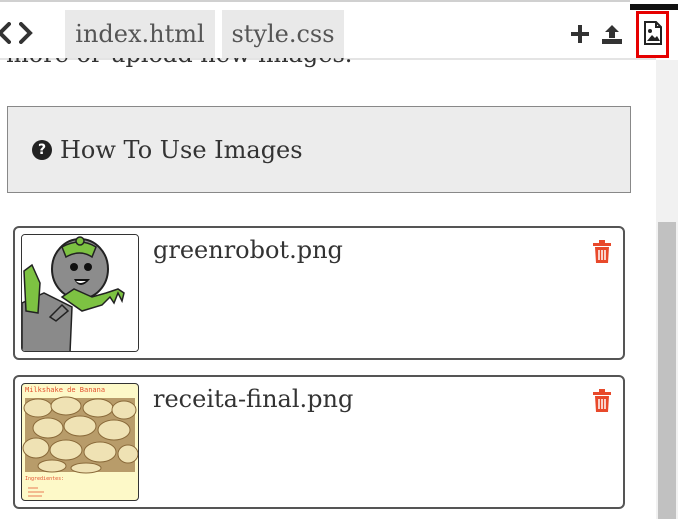  Describe the element at coordinates (612, 34) in the screenshot. I see `upload-icon` at that location.